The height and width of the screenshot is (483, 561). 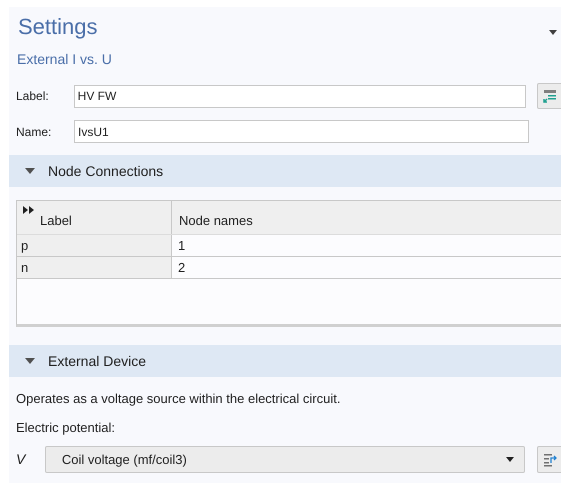 What do you see at coordinates (300, 96) in the screenshot?
I see `text-field: HV FW` at bounding box center [300, 96].